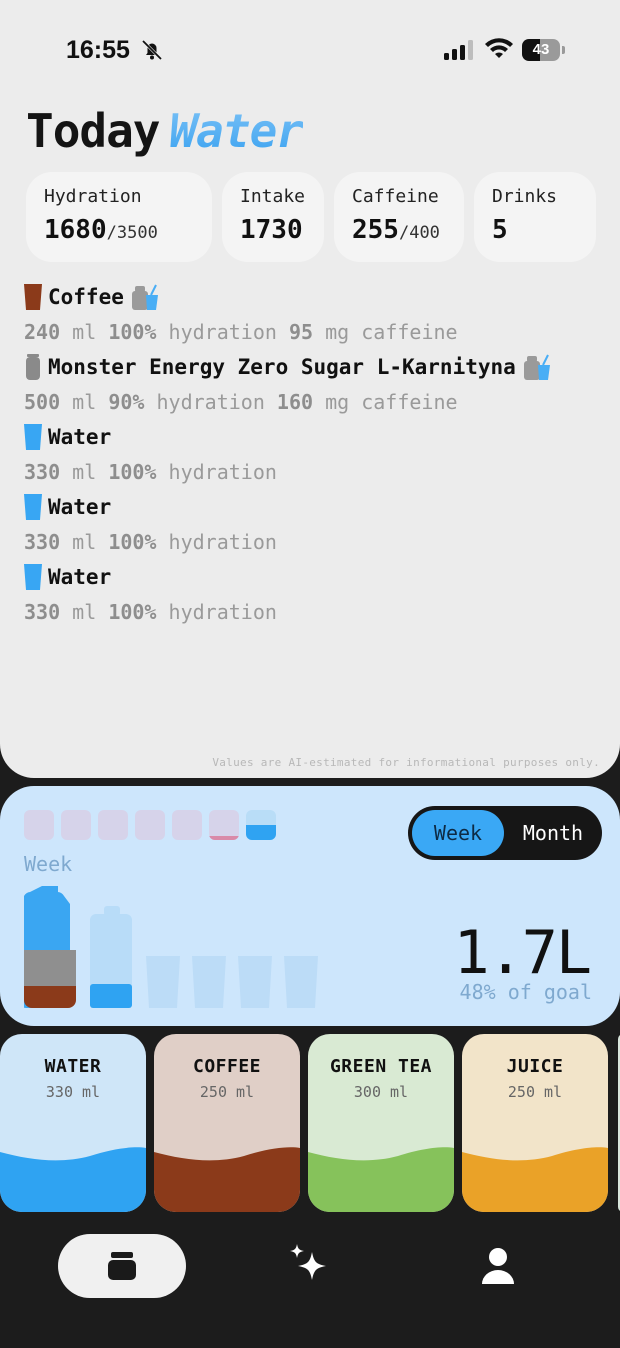 This screenshot has height=1348, width=620. What do you see at coordinates (75, 230) in the screenshot?
I see `hydration-amount: 1680` at bounding box center [75, 230].